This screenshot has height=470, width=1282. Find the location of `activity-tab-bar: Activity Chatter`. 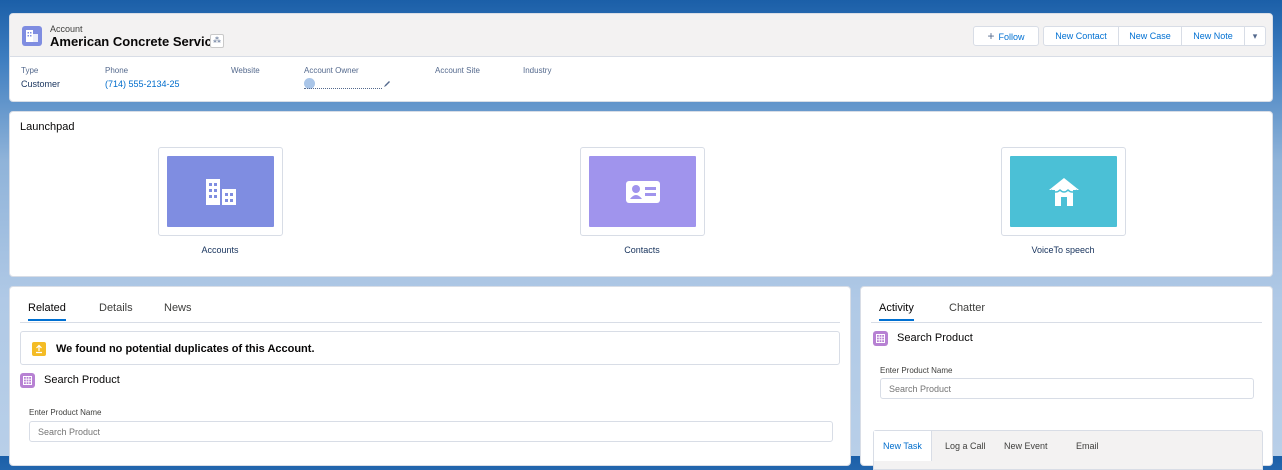

activity-tab-bar: Activity Chatter is located at coordinates (1066, 311).